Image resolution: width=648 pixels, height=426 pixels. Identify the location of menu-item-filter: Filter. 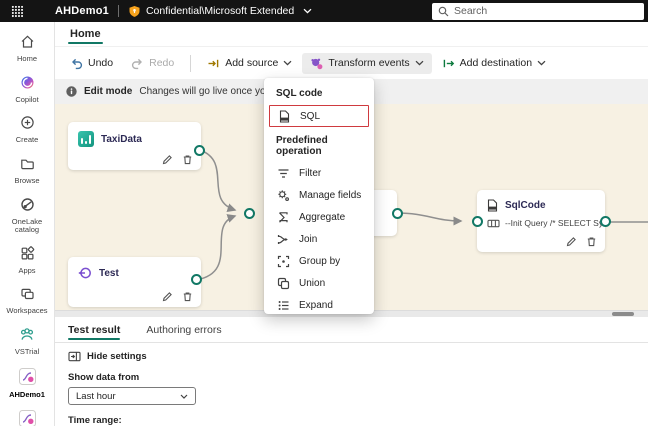
(319, 173).